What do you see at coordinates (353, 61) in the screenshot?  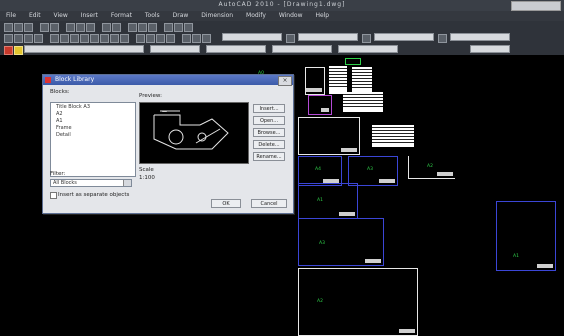 I see `green-marker` at bounding box center [353, 61].